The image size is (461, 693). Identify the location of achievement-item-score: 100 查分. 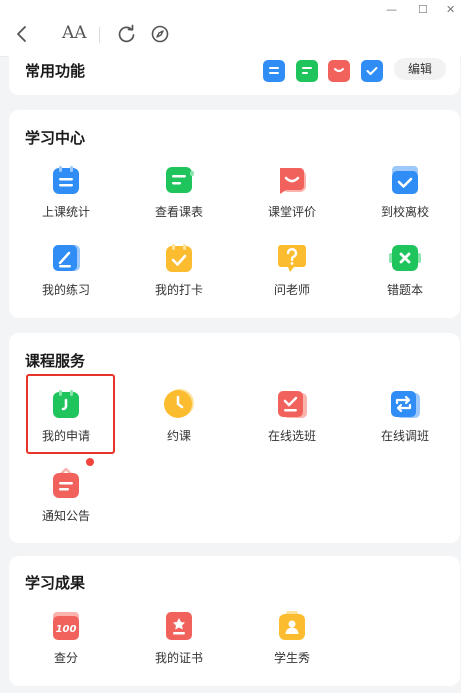
(66, 638).